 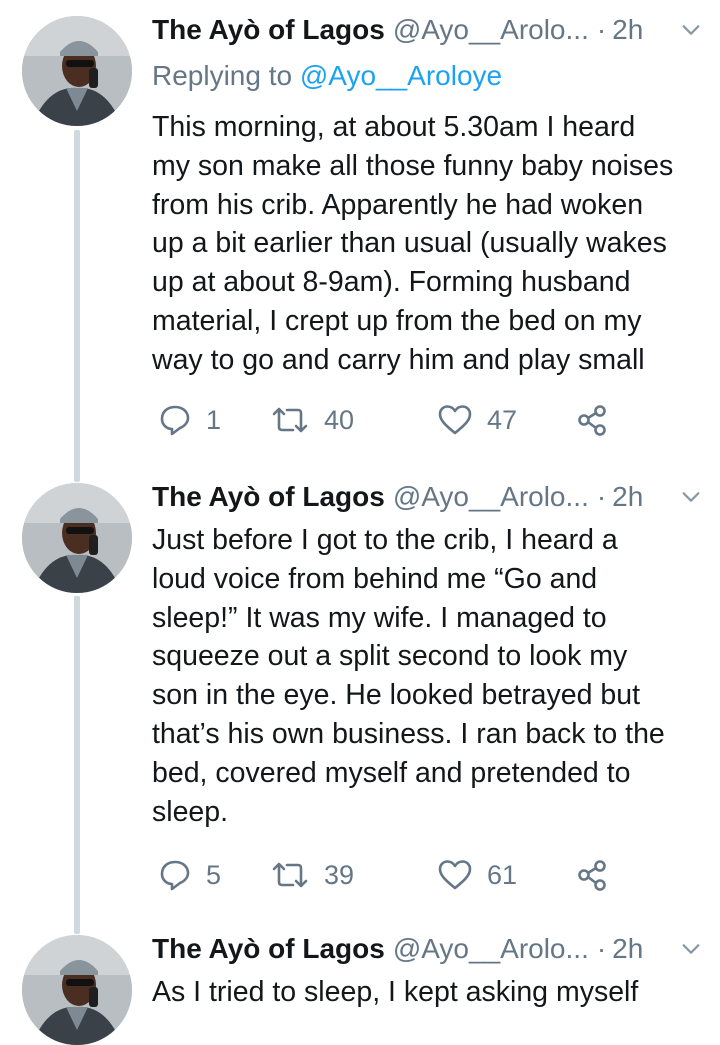 What do you see at coordinates (385, 540) in the screenshot?
I see `text-line: Just before I got to the crib, I heard a` at bounding box center [385, 540].